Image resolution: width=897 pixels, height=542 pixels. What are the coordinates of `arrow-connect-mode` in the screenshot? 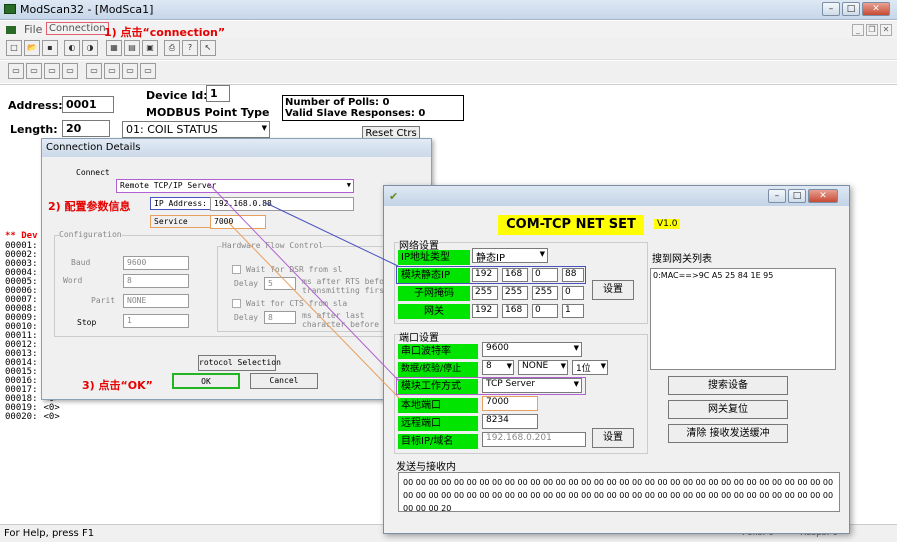 It's located at (304, 282).